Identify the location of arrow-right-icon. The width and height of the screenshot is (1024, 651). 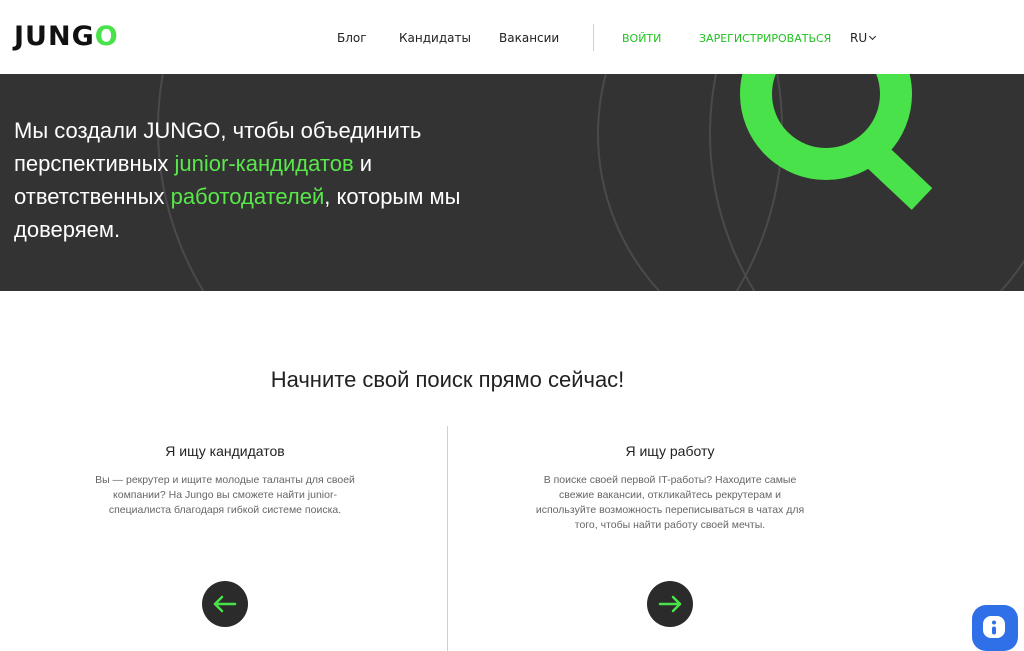
(670, 604).